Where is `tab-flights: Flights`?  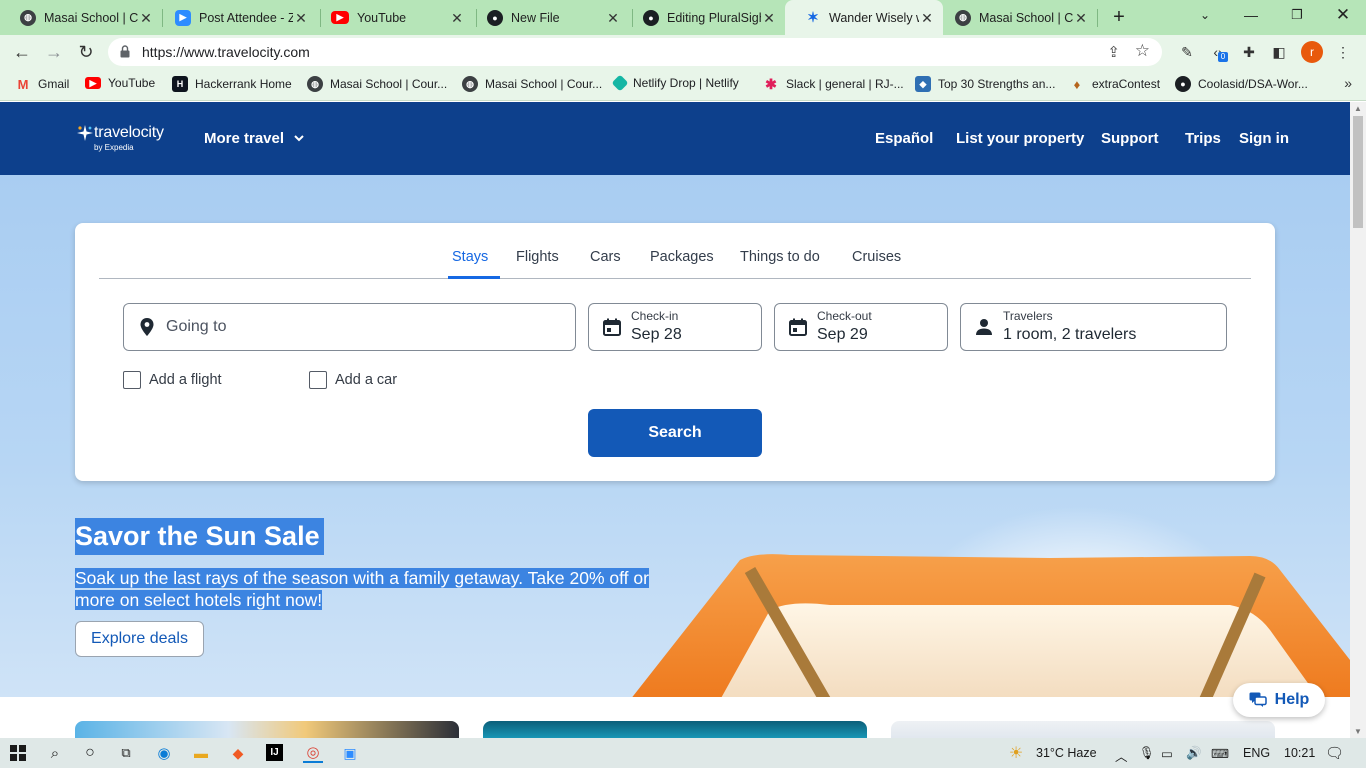
tab-flights: Flights is located at coordinates (537, 257).